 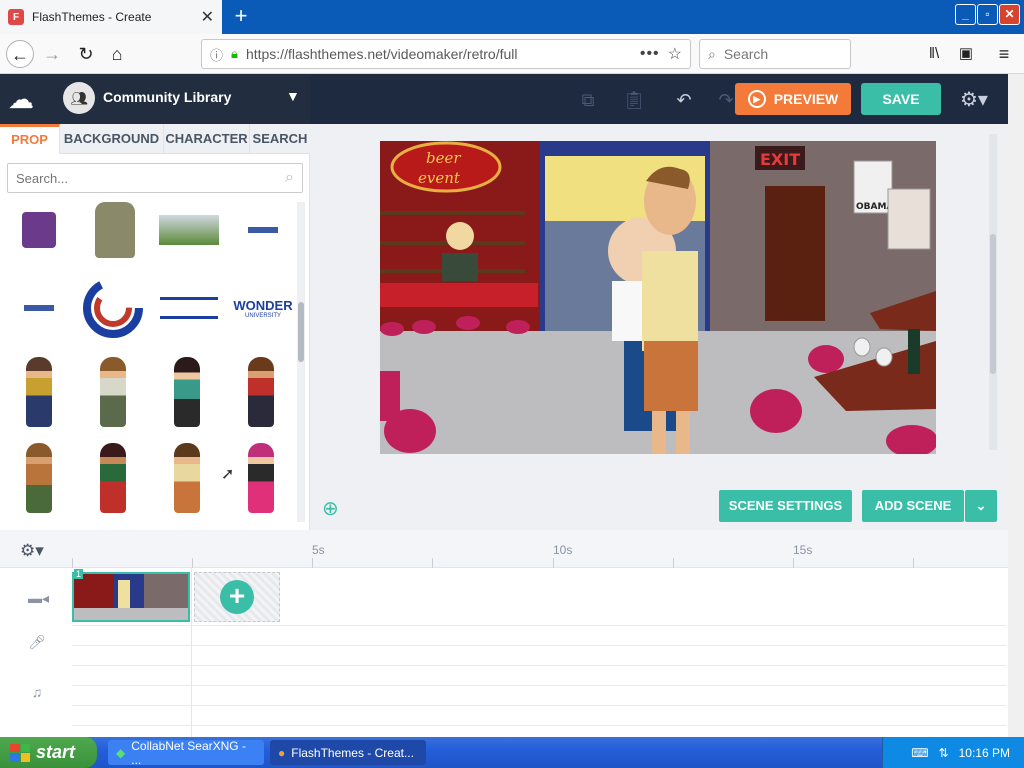 I want to click on library-header: ☁ 👥︎ Community Library ▼, so click(x=155, y=99).